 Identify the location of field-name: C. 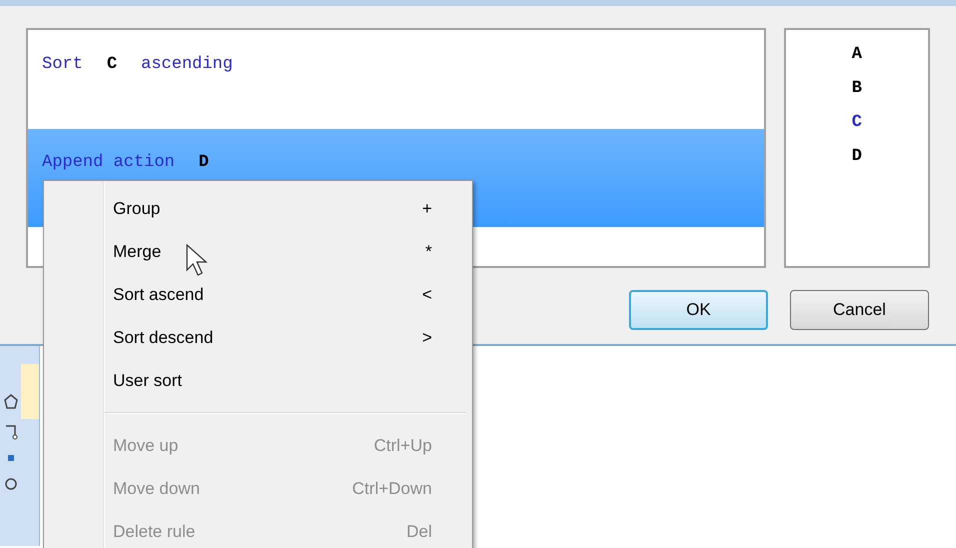
(112, 65).